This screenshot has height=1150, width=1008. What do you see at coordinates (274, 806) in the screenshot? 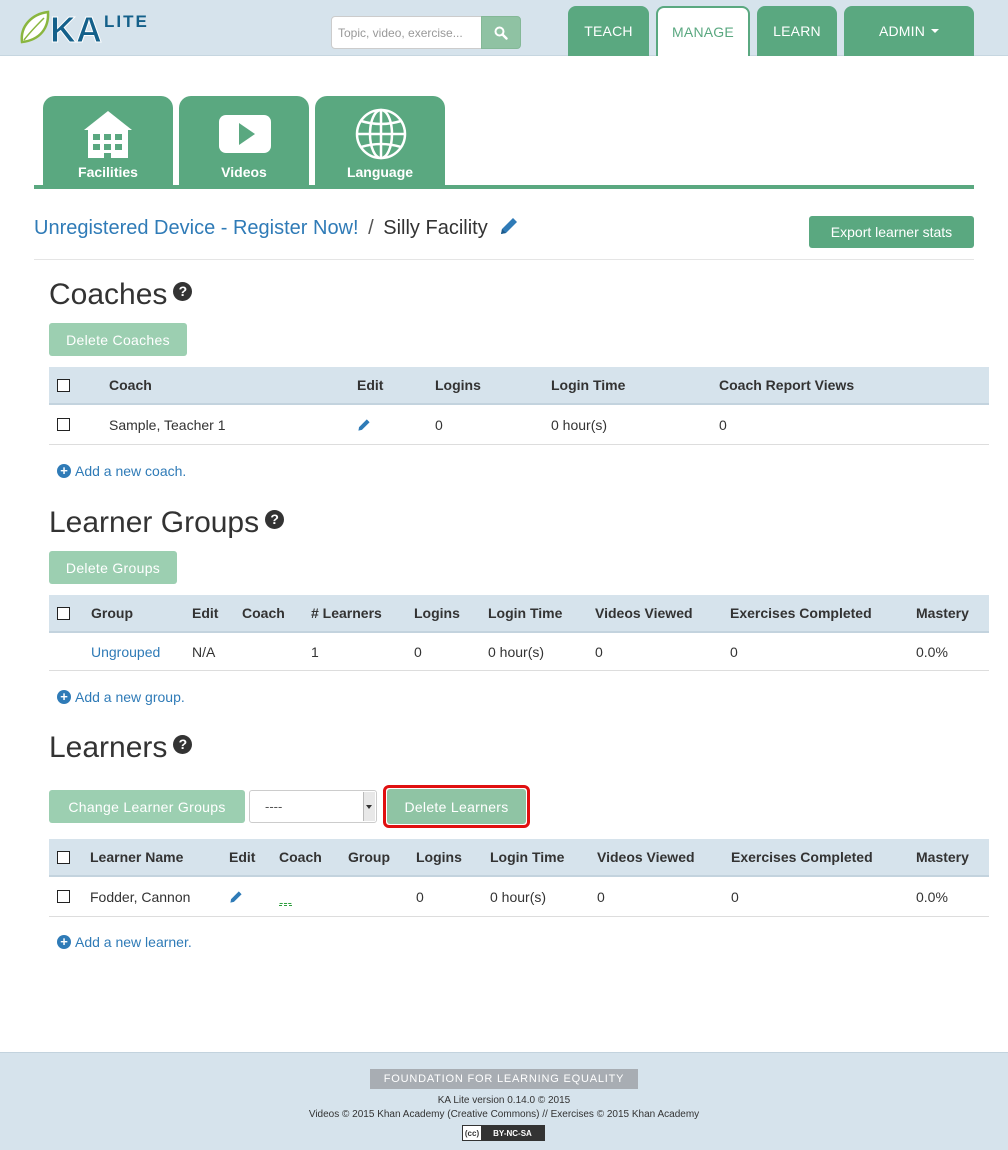
I see `group-select-value: ----` at bounding box center [274, 806].